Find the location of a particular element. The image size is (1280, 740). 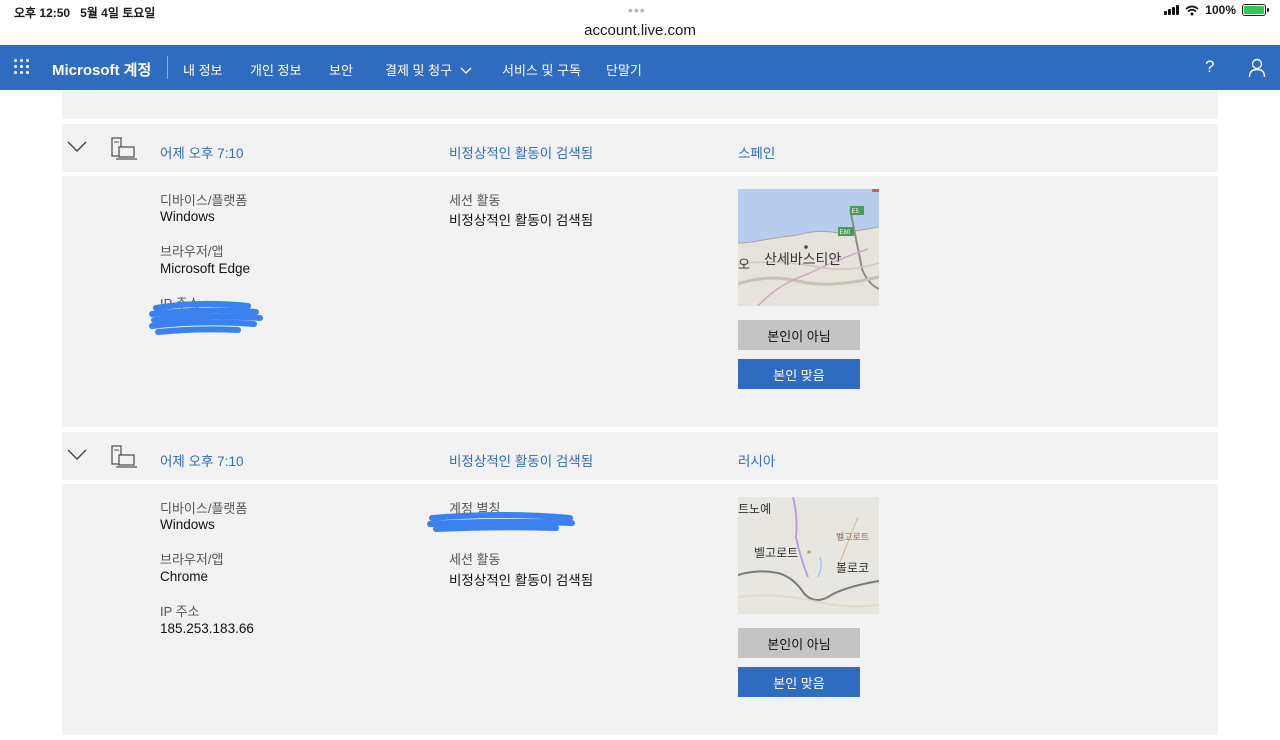

nav-item-my-info: 내 정보 is located at coordinates (203, 69).